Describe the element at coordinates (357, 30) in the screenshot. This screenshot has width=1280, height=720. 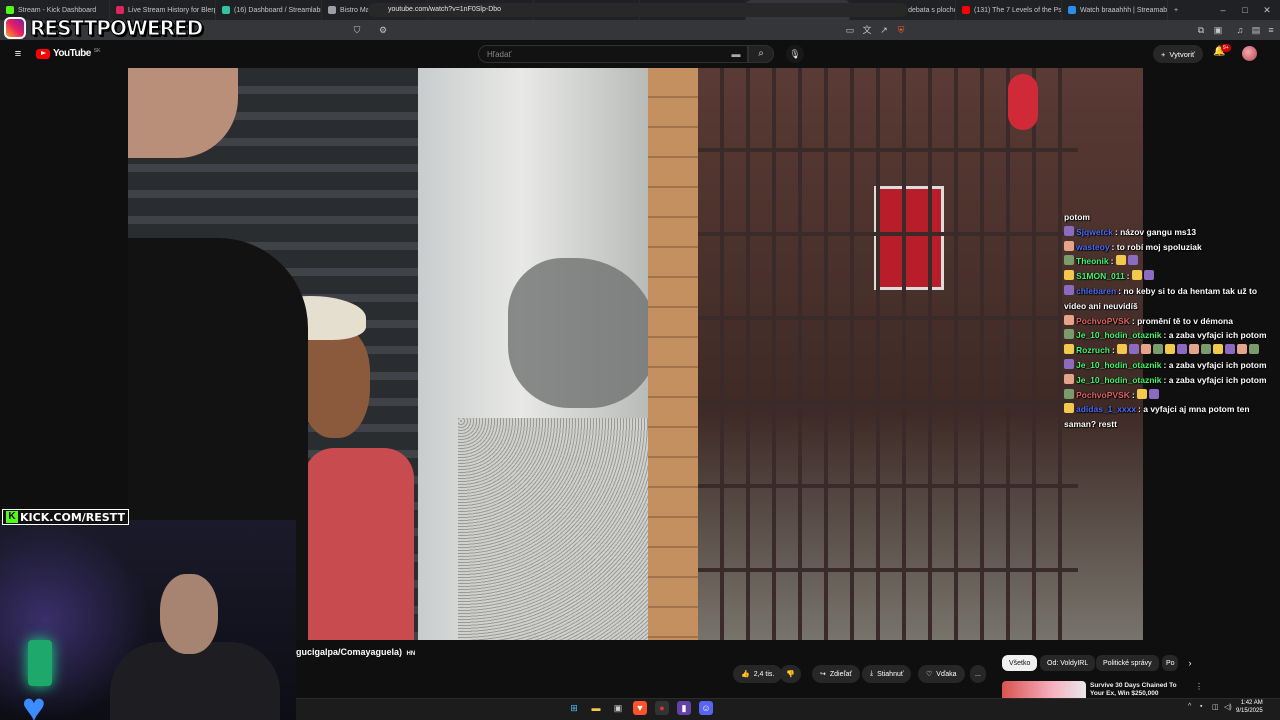
I see `bookmark-icon: ⛉` at that location.